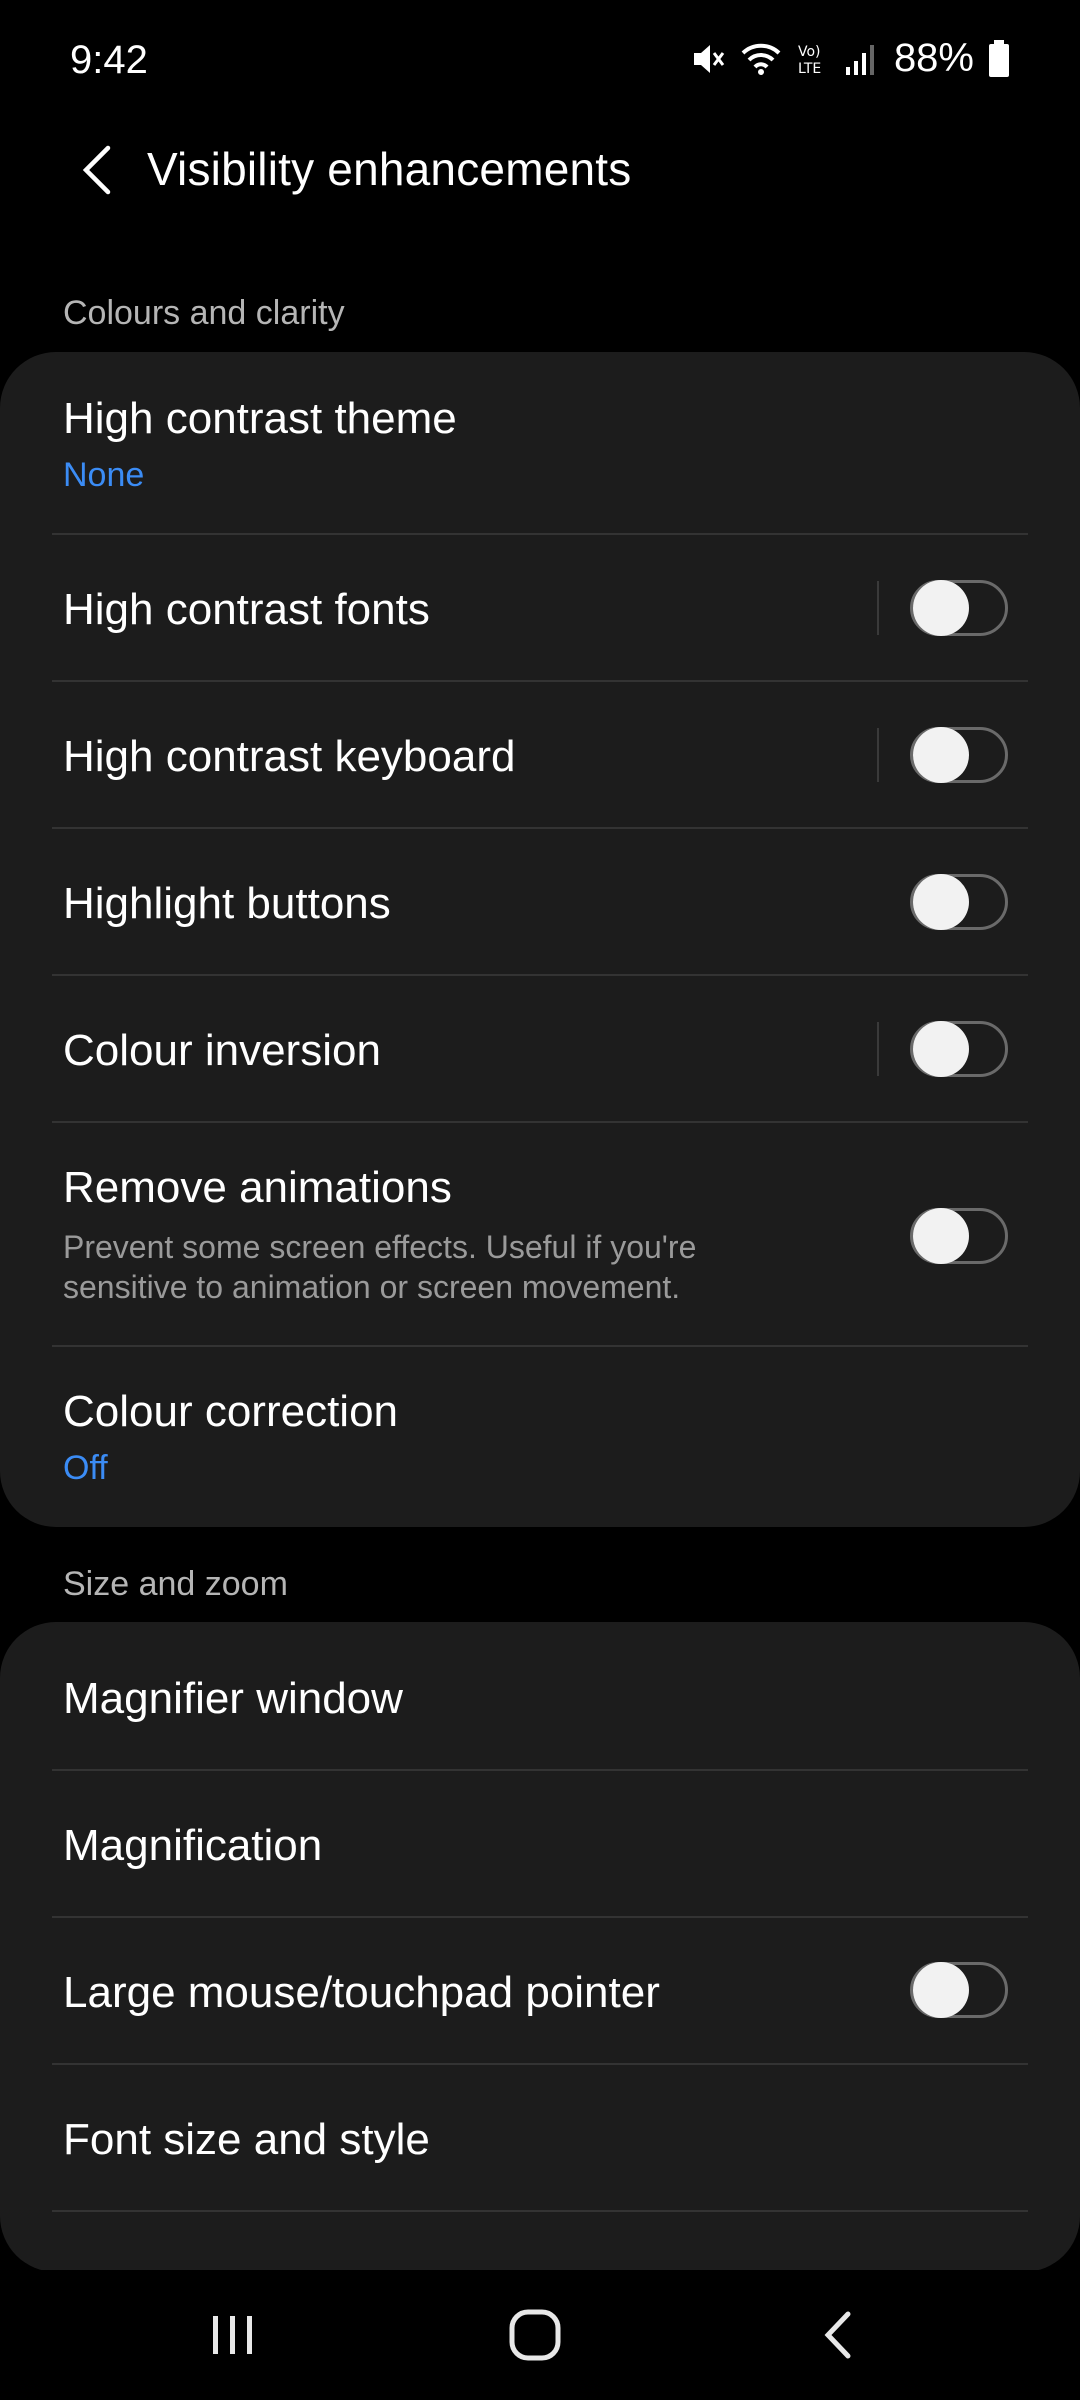  I want to click on recents-button, so click(233, 2335).